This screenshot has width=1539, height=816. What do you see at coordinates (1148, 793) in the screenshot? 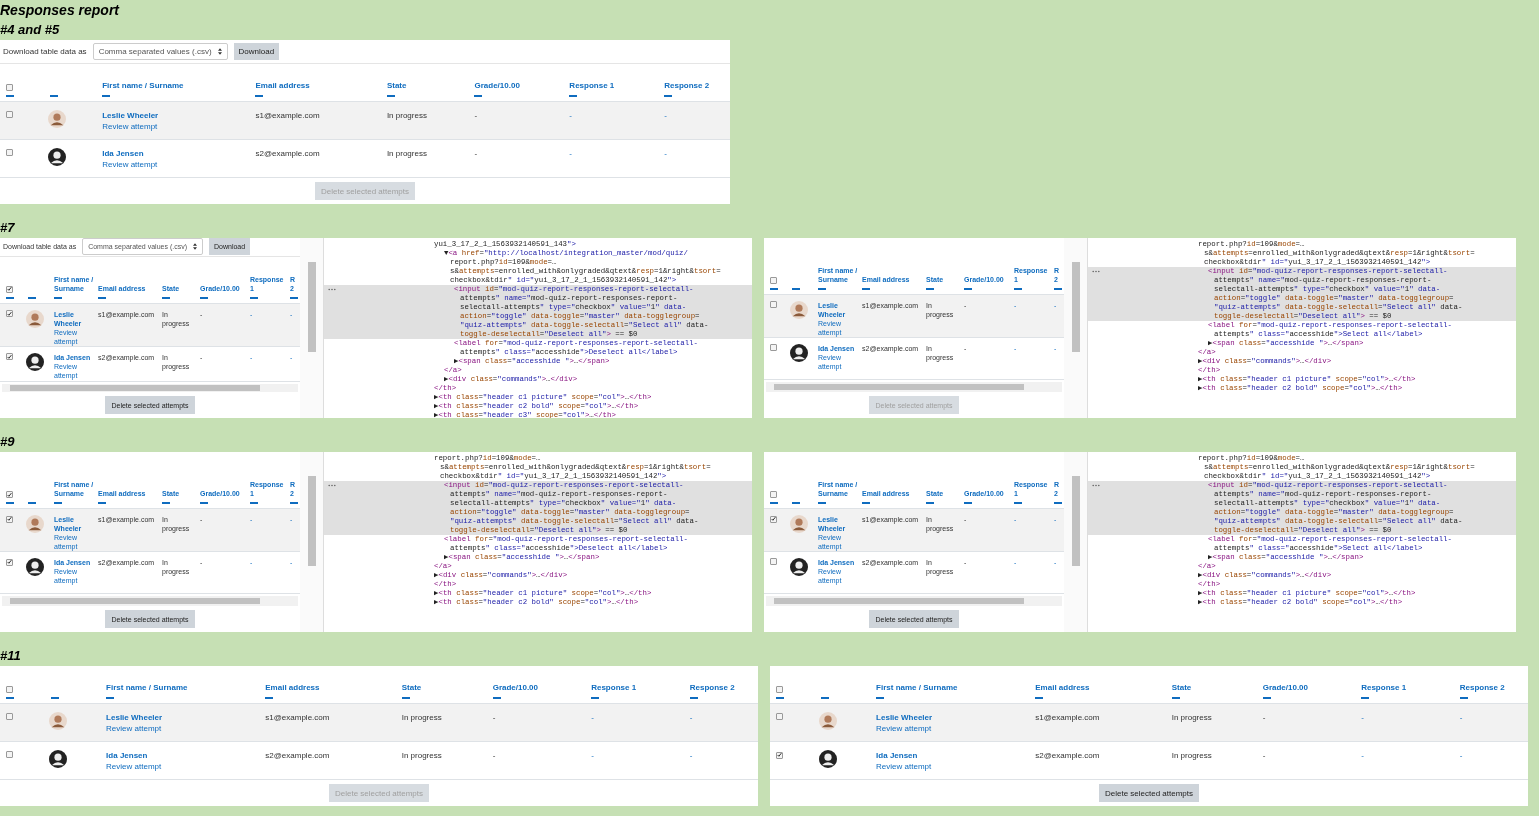
I see `delete-selected-button: Delete selected attempts` at bounding box center [1148, 793].